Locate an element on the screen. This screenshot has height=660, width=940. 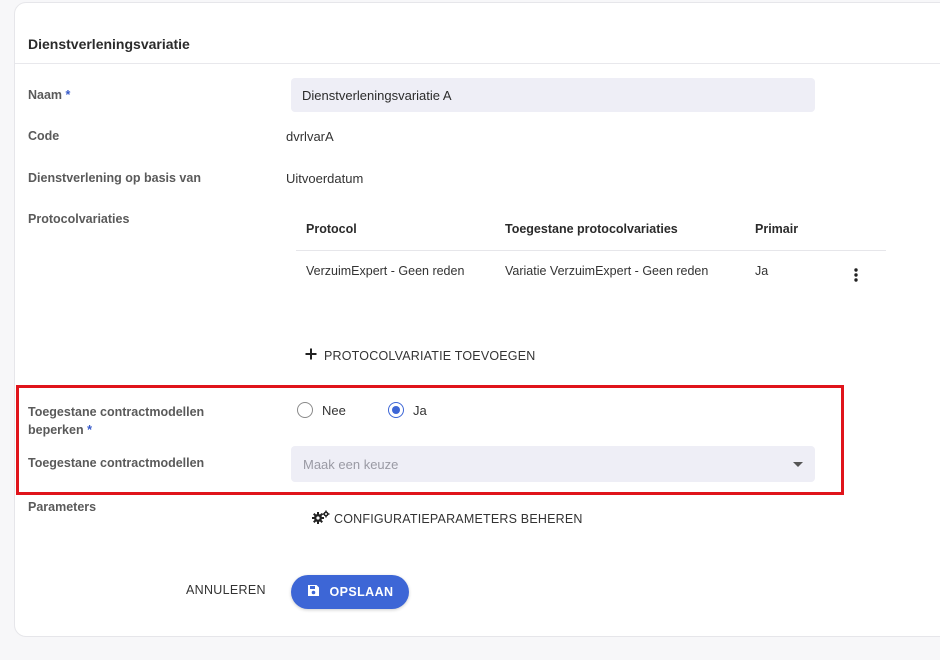
naam-input-value: Dienstverleningsvariatie A is located at coordinates (377, 95).